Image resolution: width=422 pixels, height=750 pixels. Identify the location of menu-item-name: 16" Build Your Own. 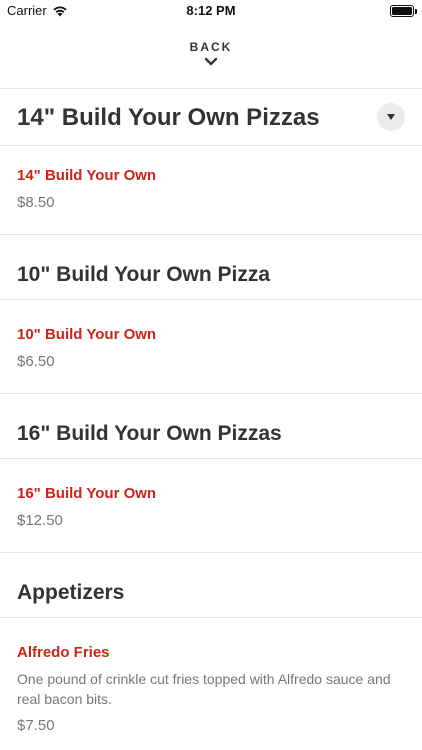
(86, 493).